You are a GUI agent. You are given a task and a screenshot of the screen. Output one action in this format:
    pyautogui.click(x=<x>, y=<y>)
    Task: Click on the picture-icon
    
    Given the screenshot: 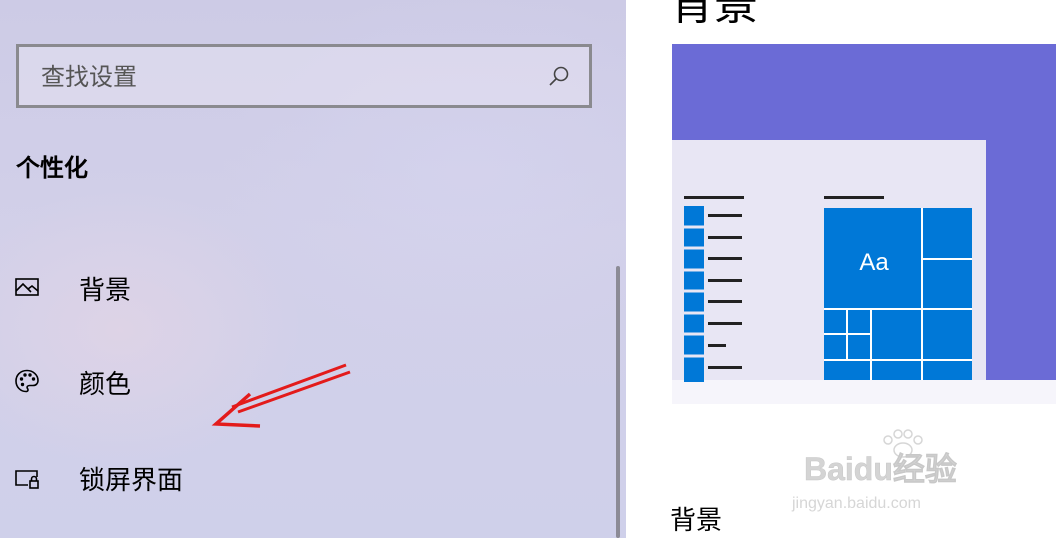 What is the action you would take?
    pyautogui.click(x=27, y=287)
    